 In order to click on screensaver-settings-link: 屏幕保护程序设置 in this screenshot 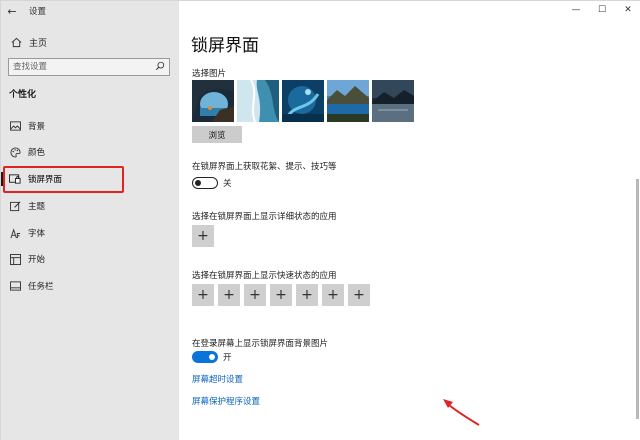, I will do `click(226, 401)`.